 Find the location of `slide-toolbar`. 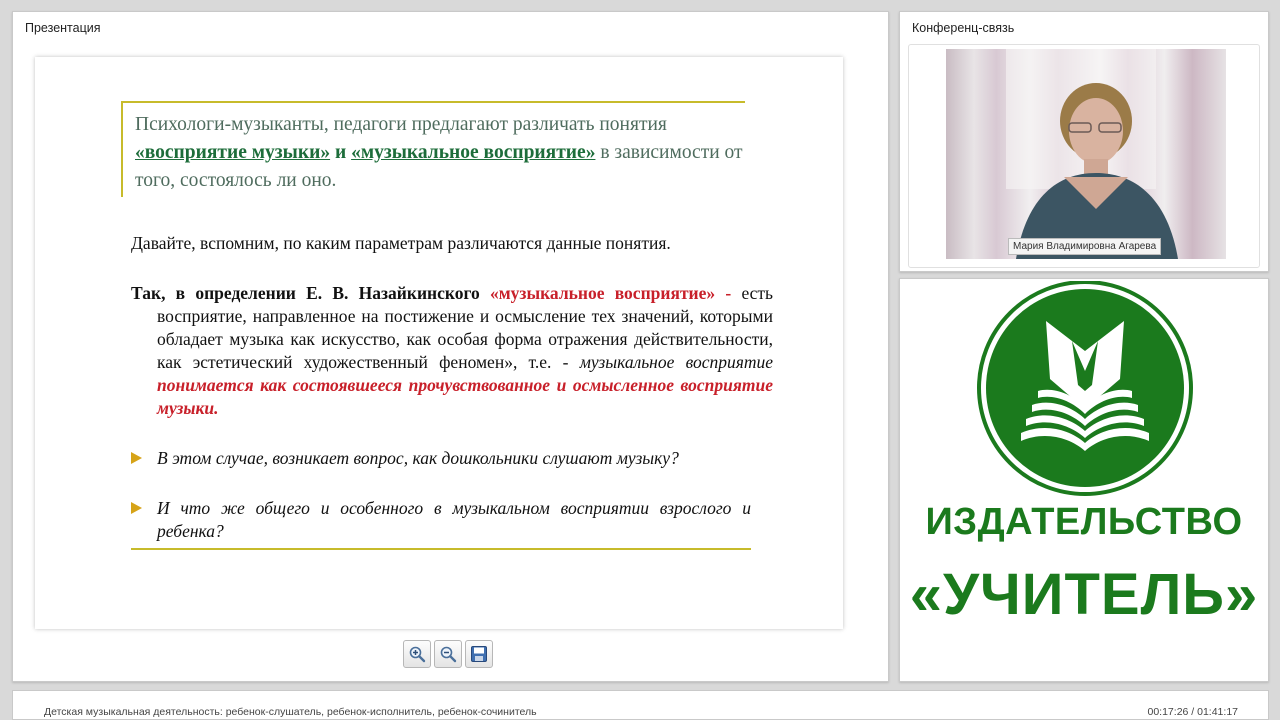

slide-toolbar is located at coordinates (448, 655).